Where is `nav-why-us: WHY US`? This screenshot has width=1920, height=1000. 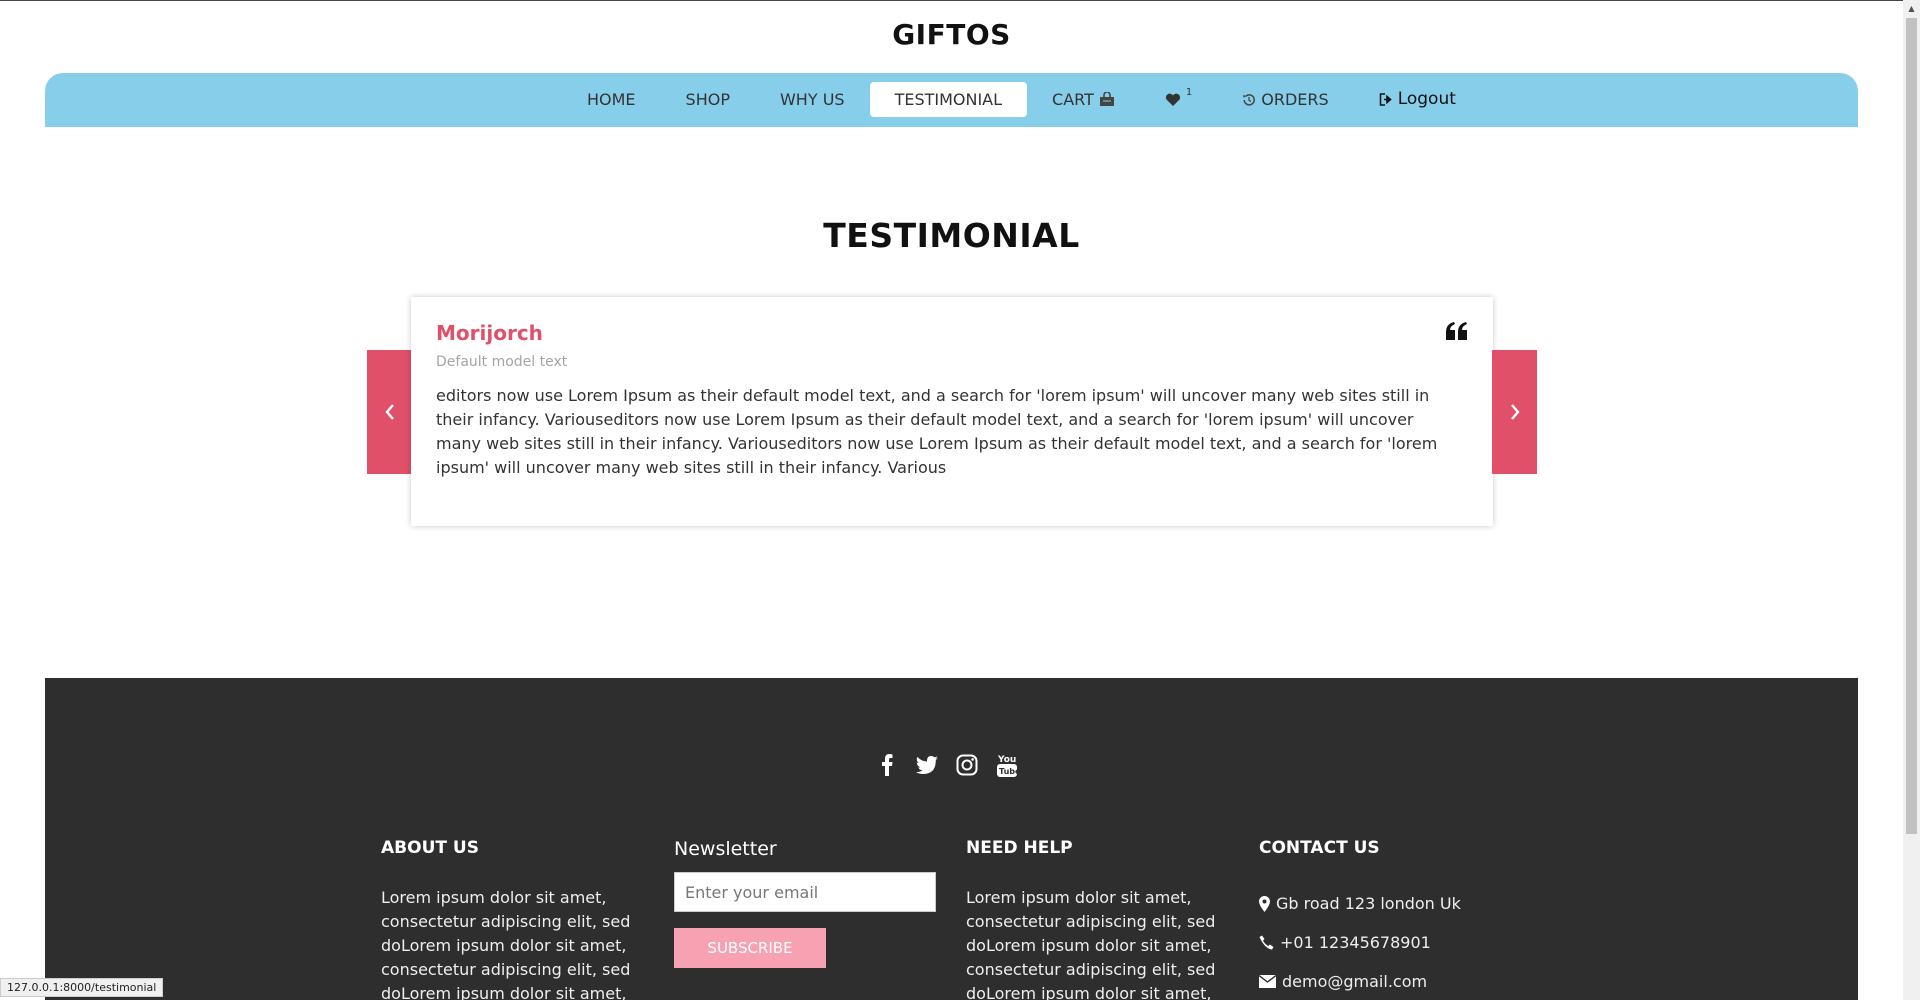
nav-why-us: WHY US is located at coordinates (812, 99).